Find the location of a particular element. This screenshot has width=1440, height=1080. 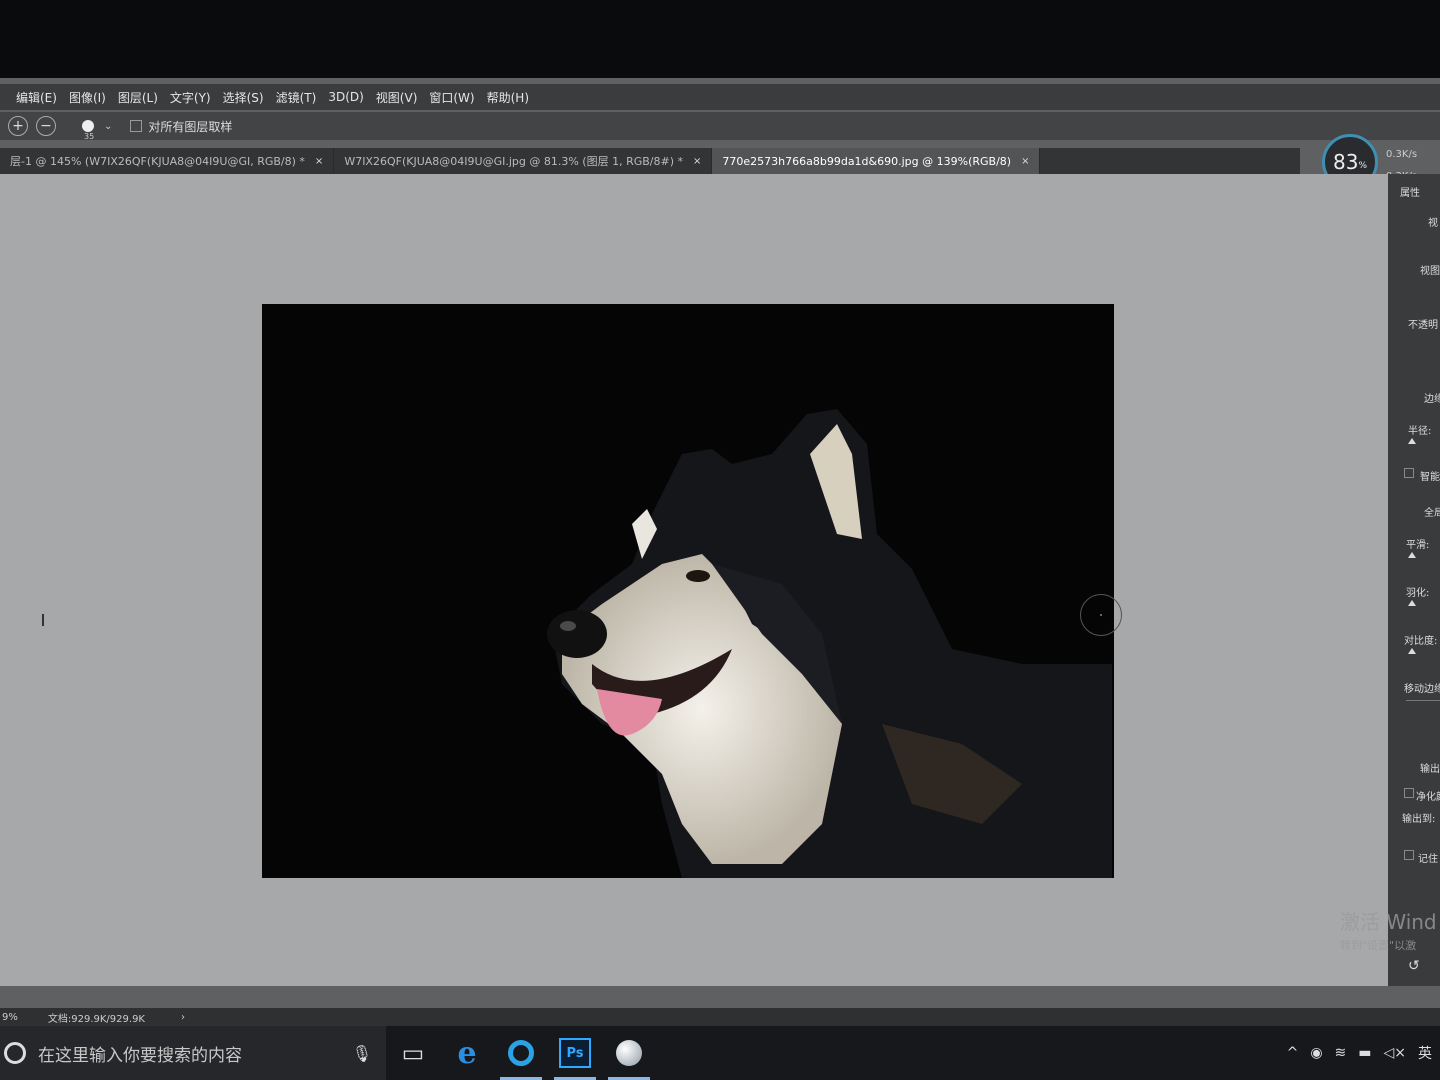

battery-icon: ▬ is located at coordinates (1364, 1053).